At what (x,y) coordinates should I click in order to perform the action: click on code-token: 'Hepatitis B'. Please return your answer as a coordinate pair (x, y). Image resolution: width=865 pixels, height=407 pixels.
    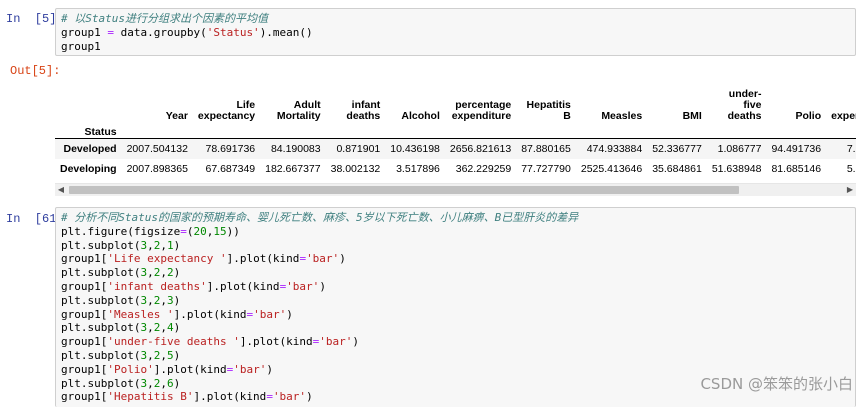
    Looking at the image, I should click on (150, 397).